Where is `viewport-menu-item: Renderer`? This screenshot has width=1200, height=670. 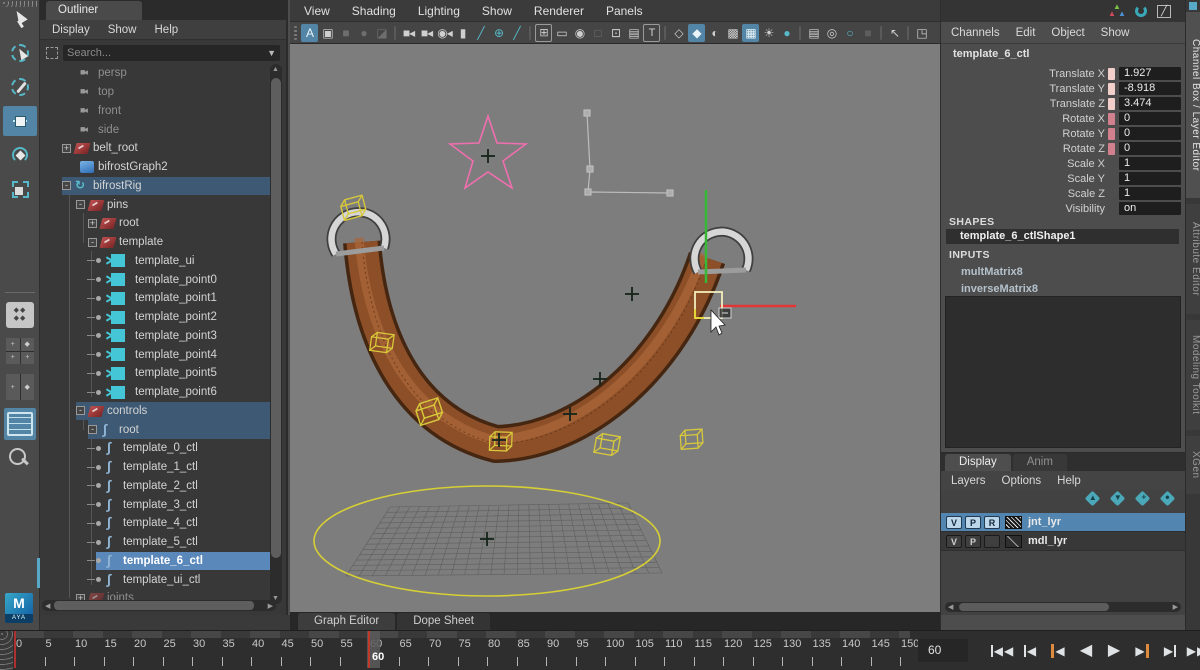
viewport-menu-item: Renderer is located at coordinates (559, 11).